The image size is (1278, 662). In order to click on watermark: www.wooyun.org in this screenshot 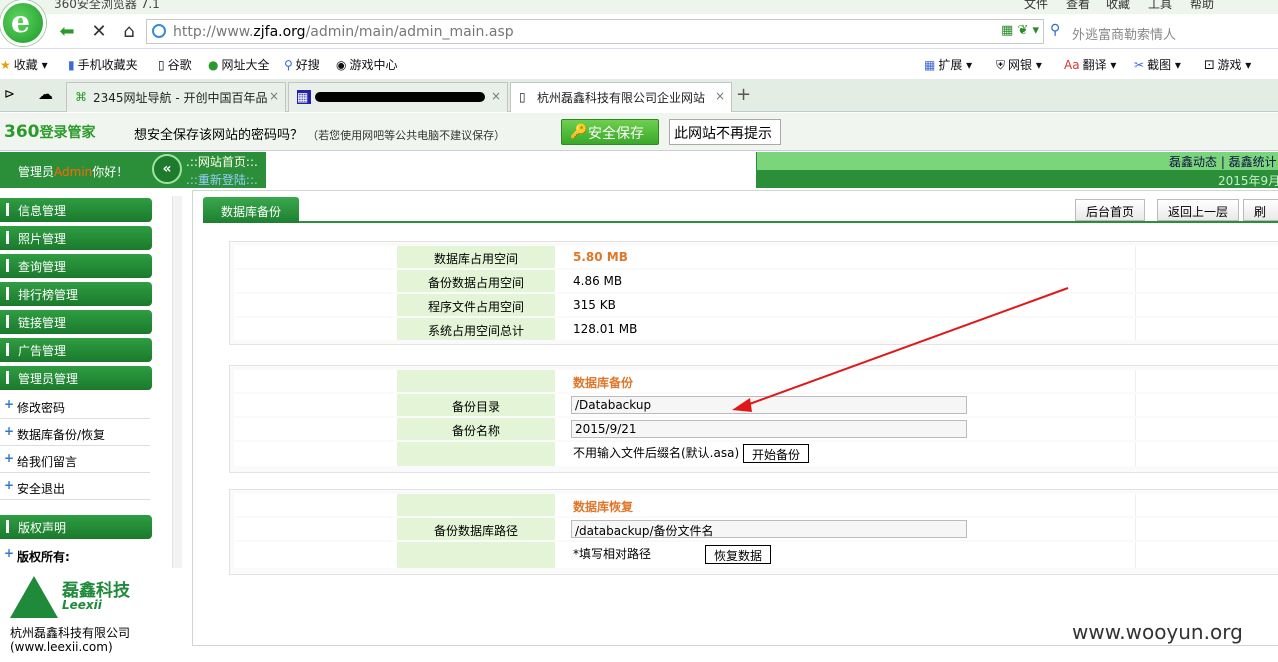, I will do `click(1157, 632)`.